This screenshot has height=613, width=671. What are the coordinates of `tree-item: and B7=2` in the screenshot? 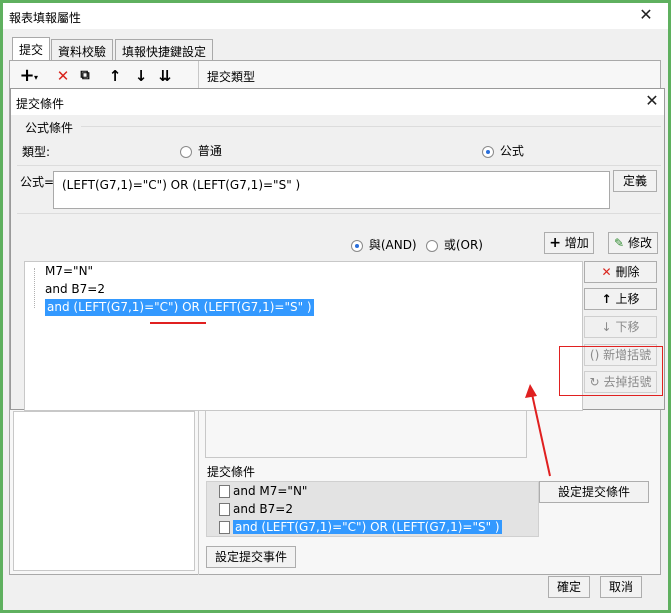 It's located at (256, 509).